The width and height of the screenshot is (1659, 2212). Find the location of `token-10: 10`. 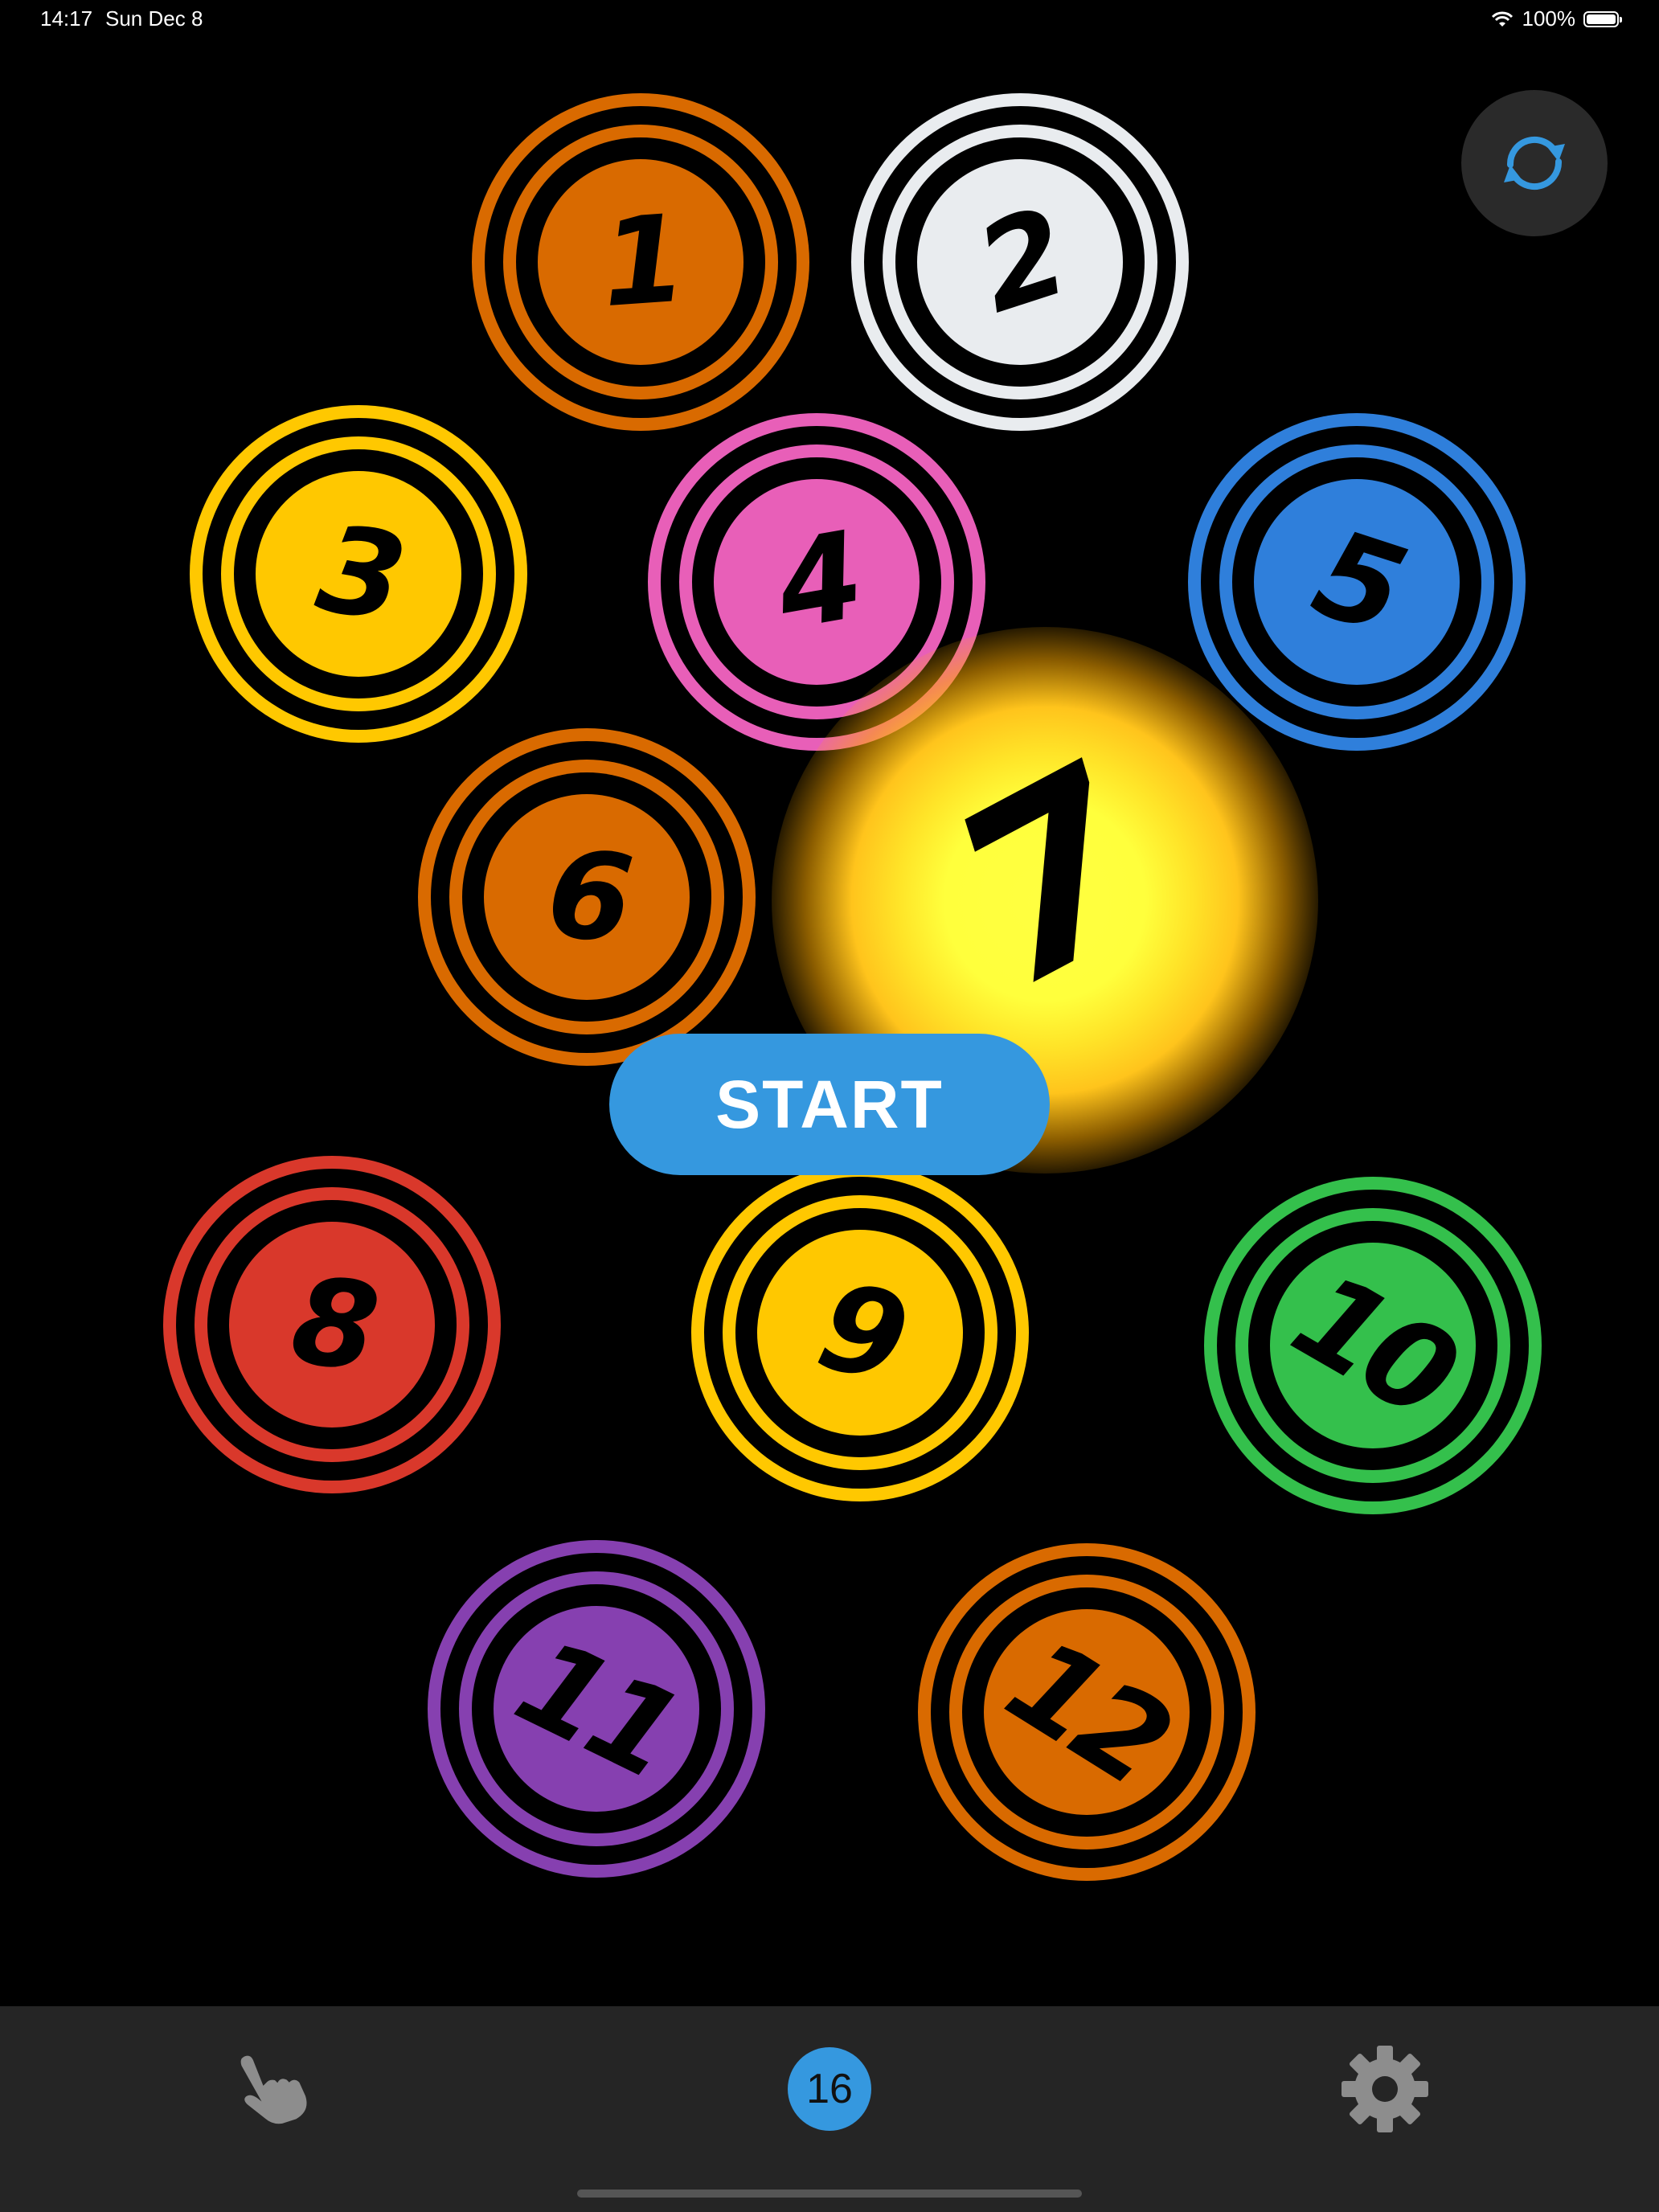

token-10: 10 is located at coordinates (1373, 1345).